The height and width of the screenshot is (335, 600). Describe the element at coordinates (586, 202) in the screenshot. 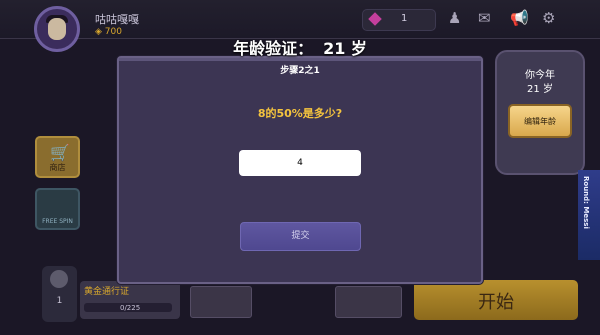

I see `side-banner-text: Round: Messi` at that location.